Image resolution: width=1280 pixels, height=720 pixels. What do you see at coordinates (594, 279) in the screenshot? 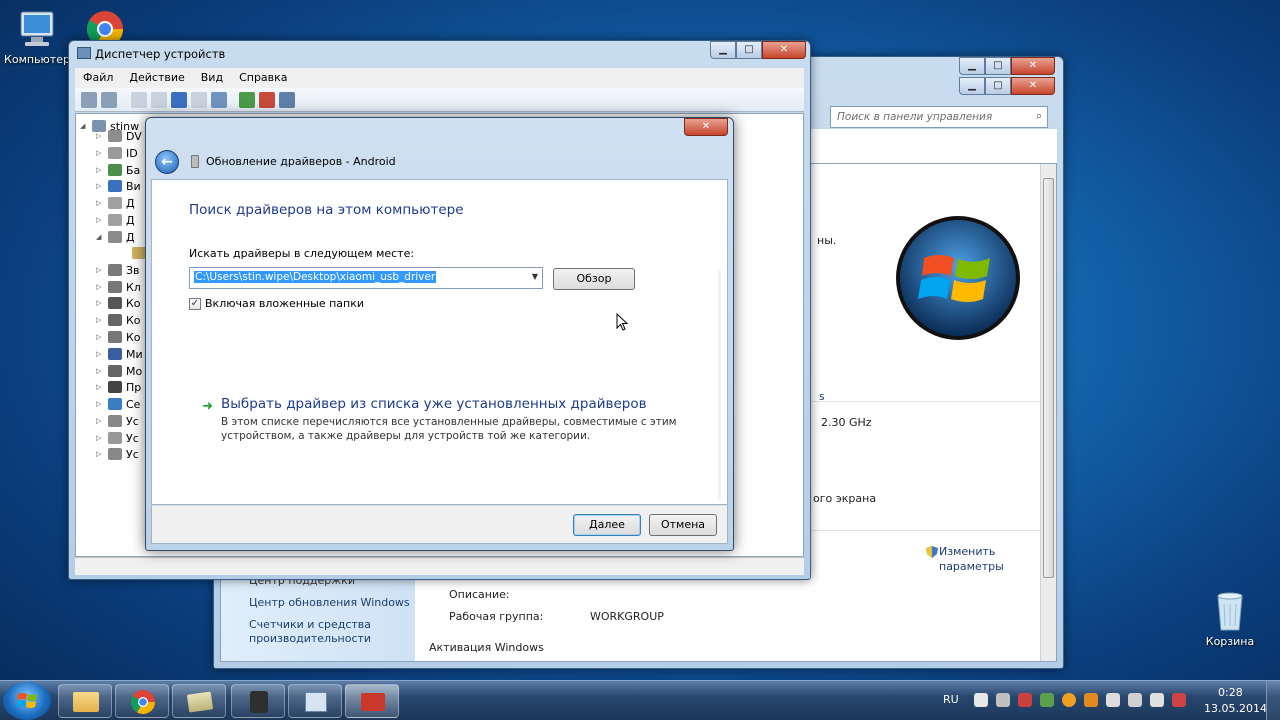
I see `browse-button: Обзор` at bounding box center [594, 279].